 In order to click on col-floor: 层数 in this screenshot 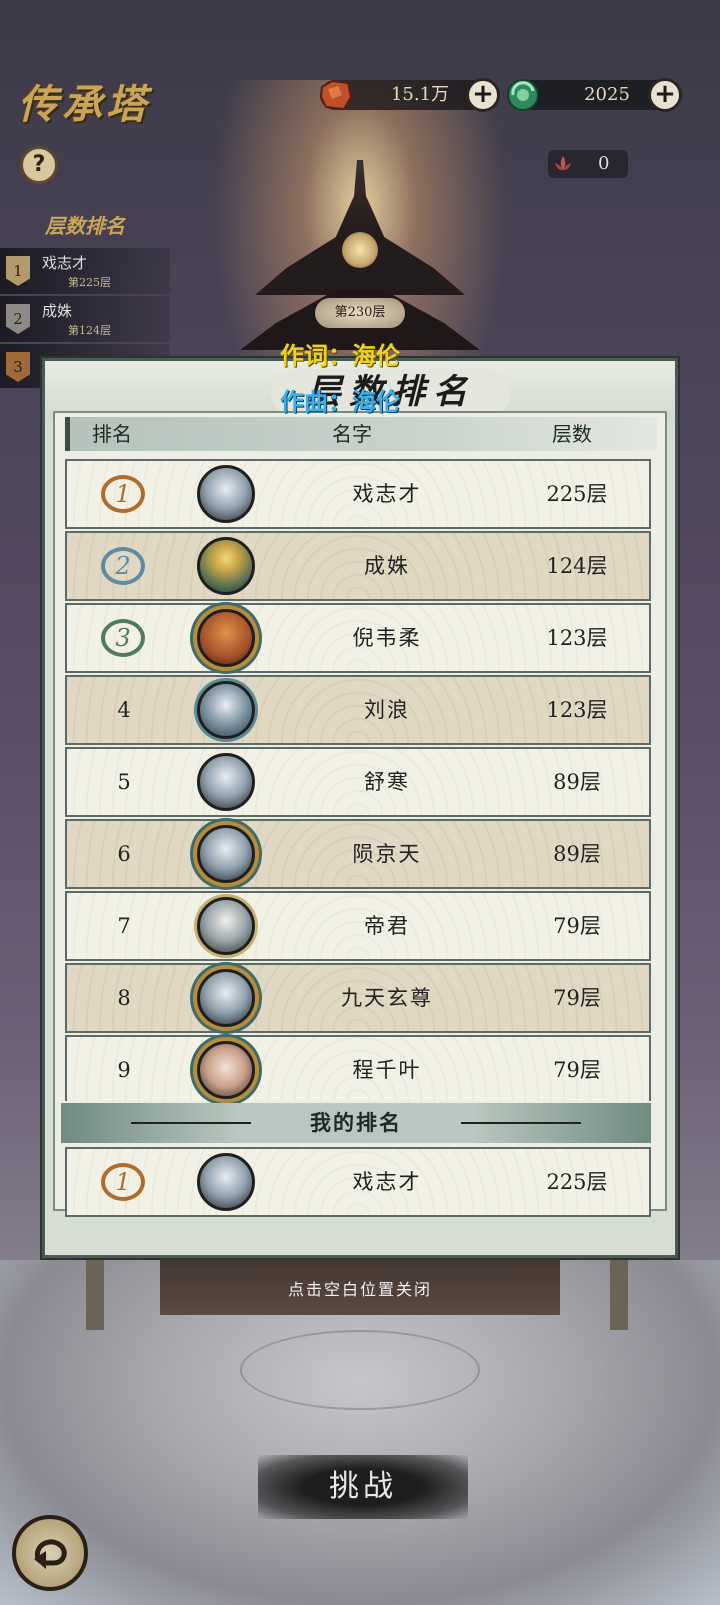, I will do `click(572, 434)`.